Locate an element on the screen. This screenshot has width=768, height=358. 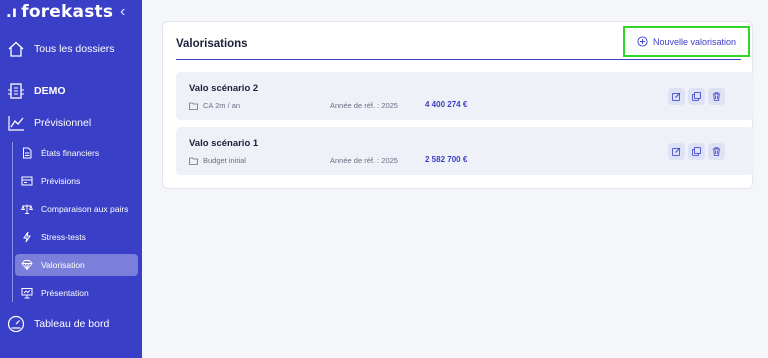
valuation-value: 2 582 700 € is located at coordinates (446, 159).